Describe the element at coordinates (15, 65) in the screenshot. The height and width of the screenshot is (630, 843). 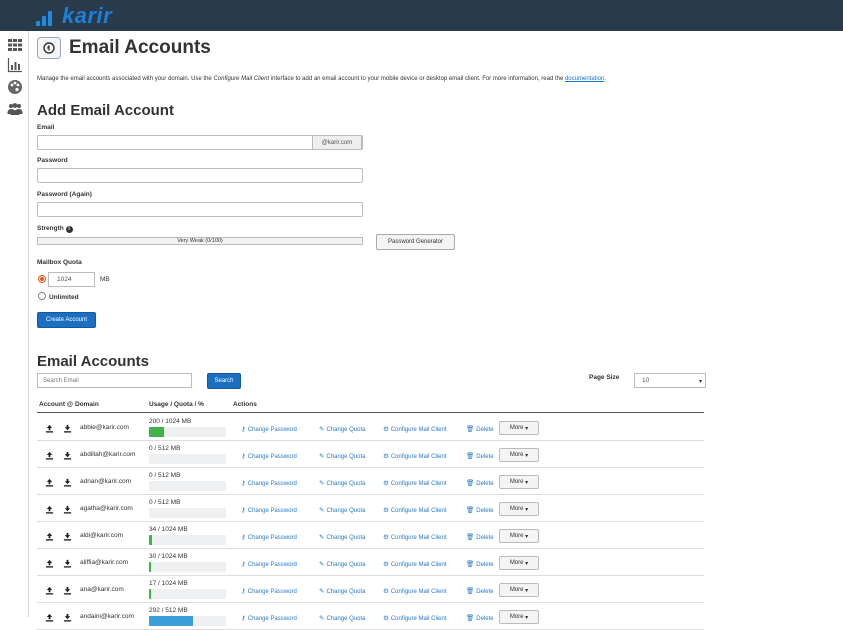
I see `bar-chart-icon` at that location.